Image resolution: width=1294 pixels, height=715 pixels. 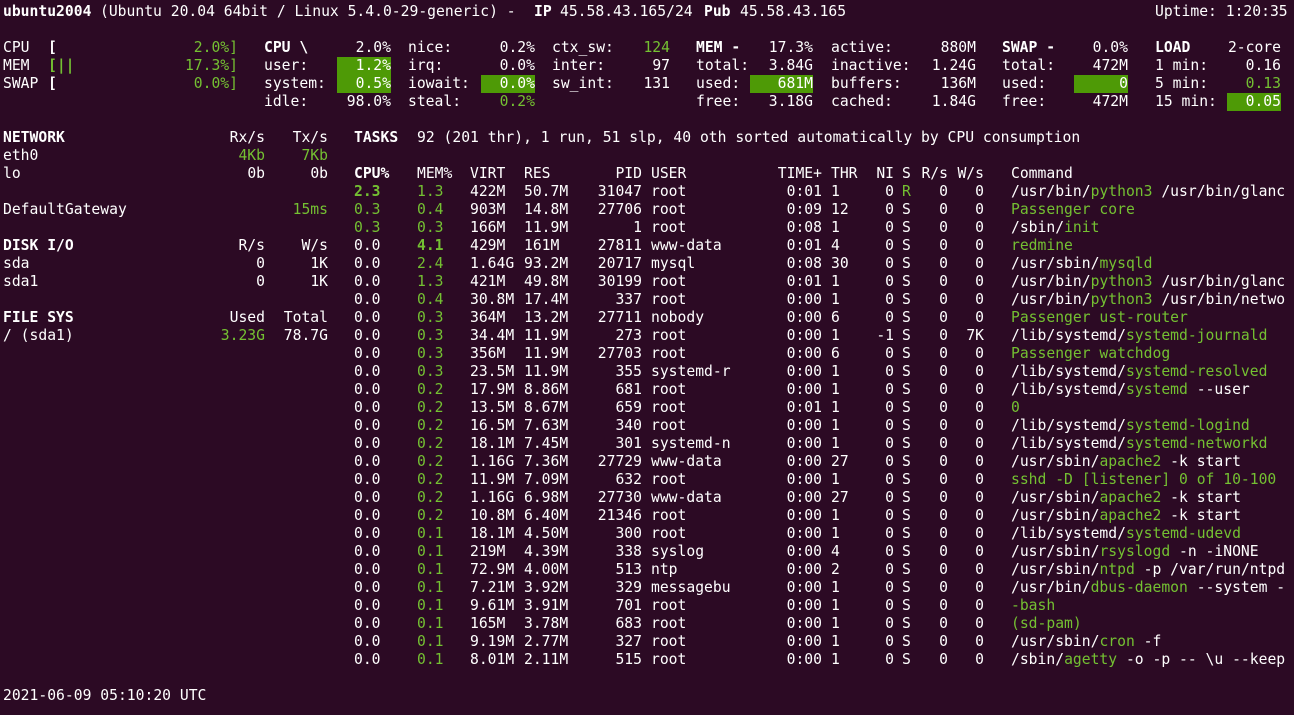 What do you see at coordinates (546, 515) in the screenshot?
I see `process-res: 6.40M` at bounding box center [546, 515].